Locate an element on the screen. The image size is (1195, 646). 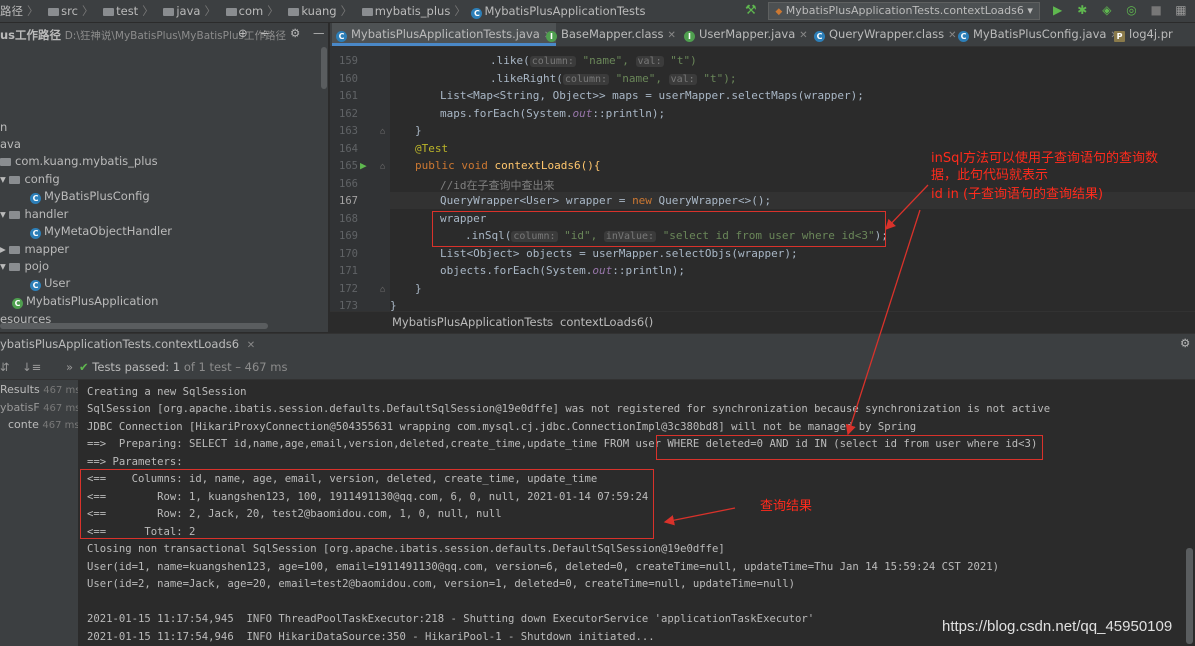
arrow-to-sql is located at coordinates (883, 322).